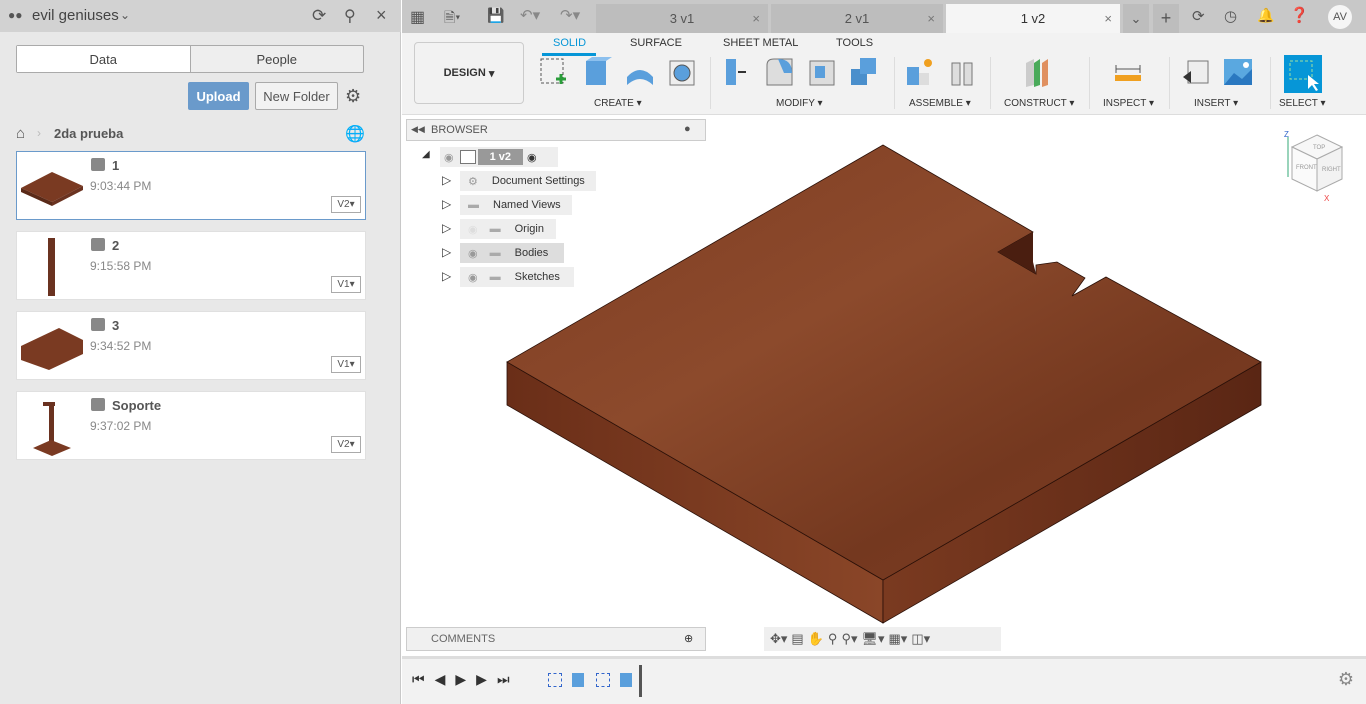 This screenshot has width=1366, height=704. I want to click on close-icon: ×, so click(381, 15).